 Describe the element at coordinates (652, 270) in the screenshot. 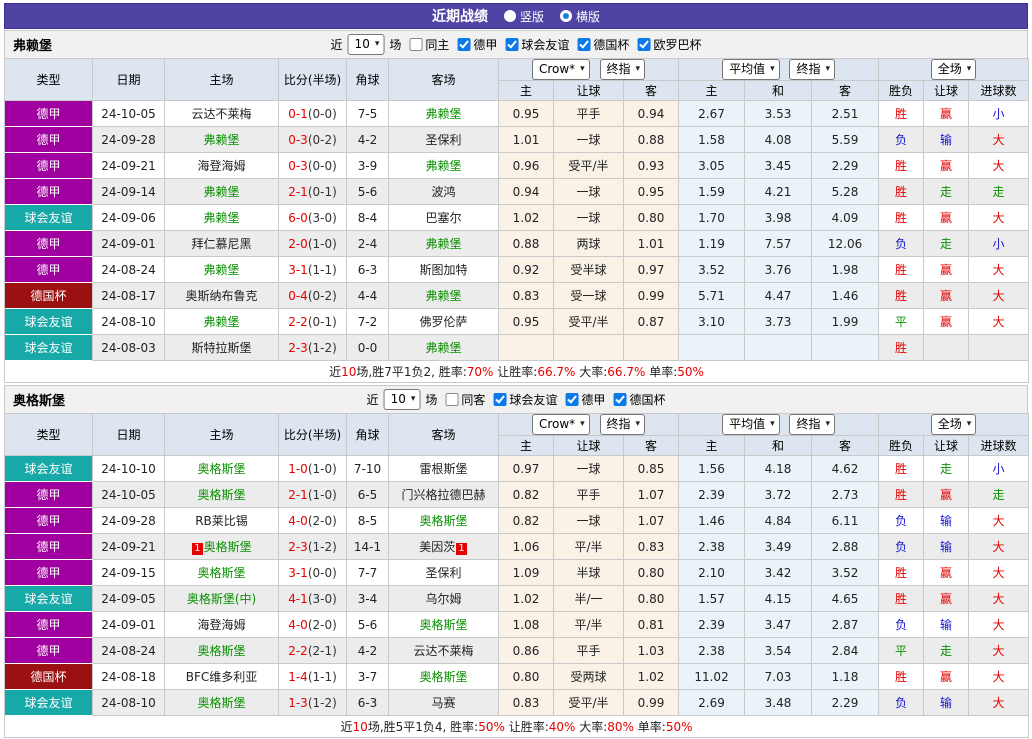

I see `odds-away: 0.97` at that location.